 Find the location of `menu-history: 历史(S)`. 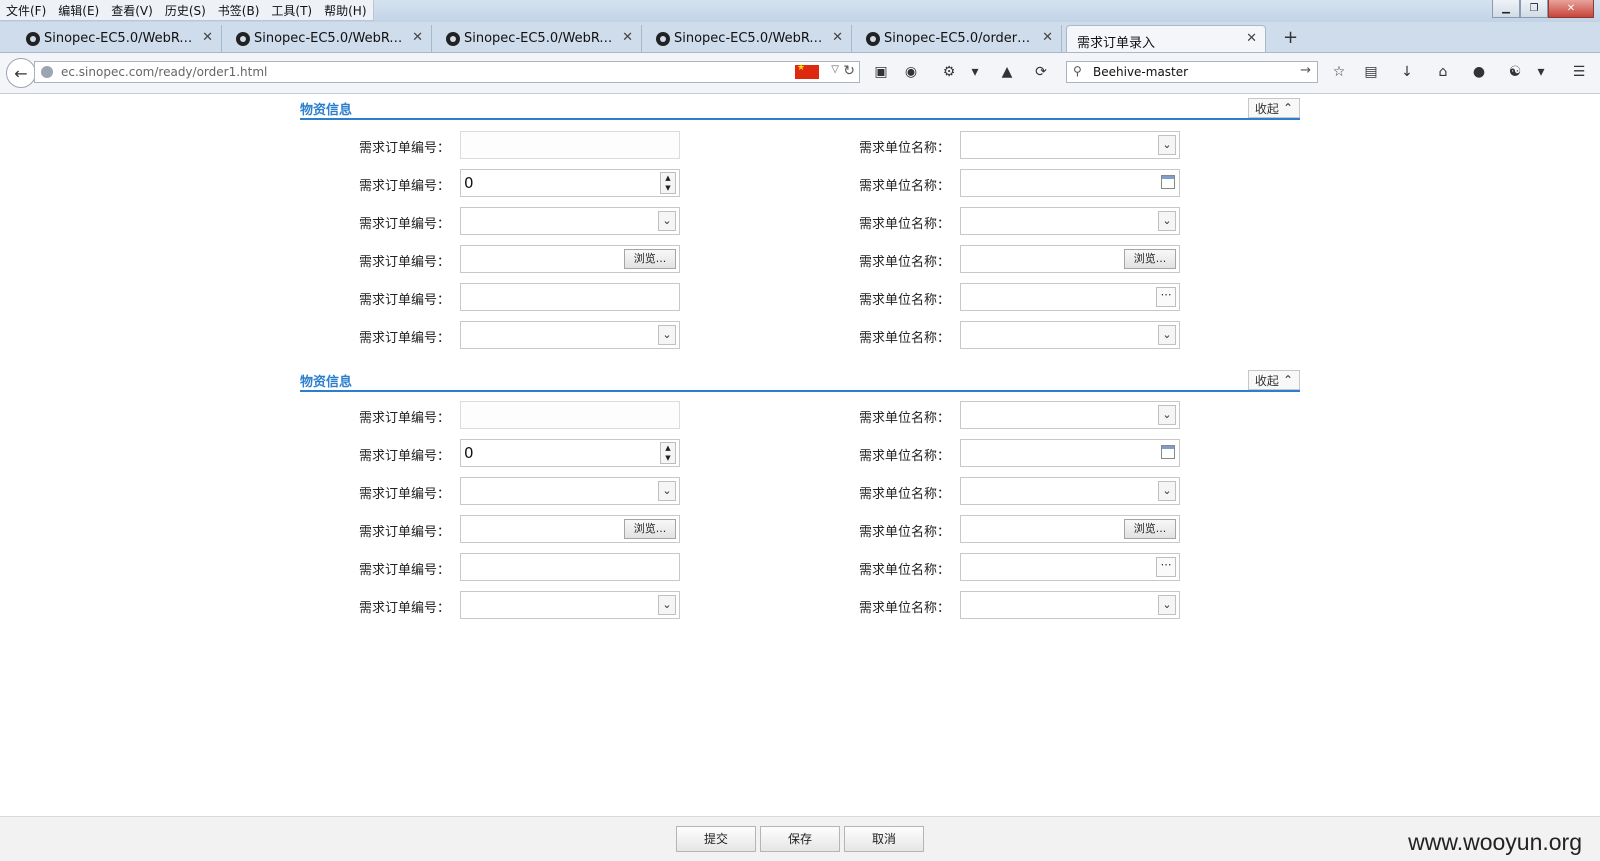

menu-history: 历史(S) is located at coordinates (185, 10).